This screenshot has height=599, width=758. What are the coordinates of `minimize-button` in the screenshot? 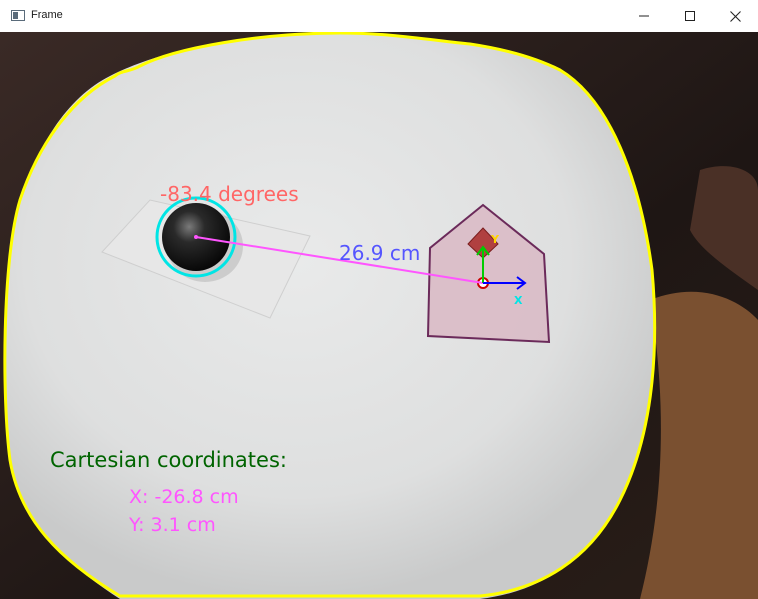 It's located at (644, 16).